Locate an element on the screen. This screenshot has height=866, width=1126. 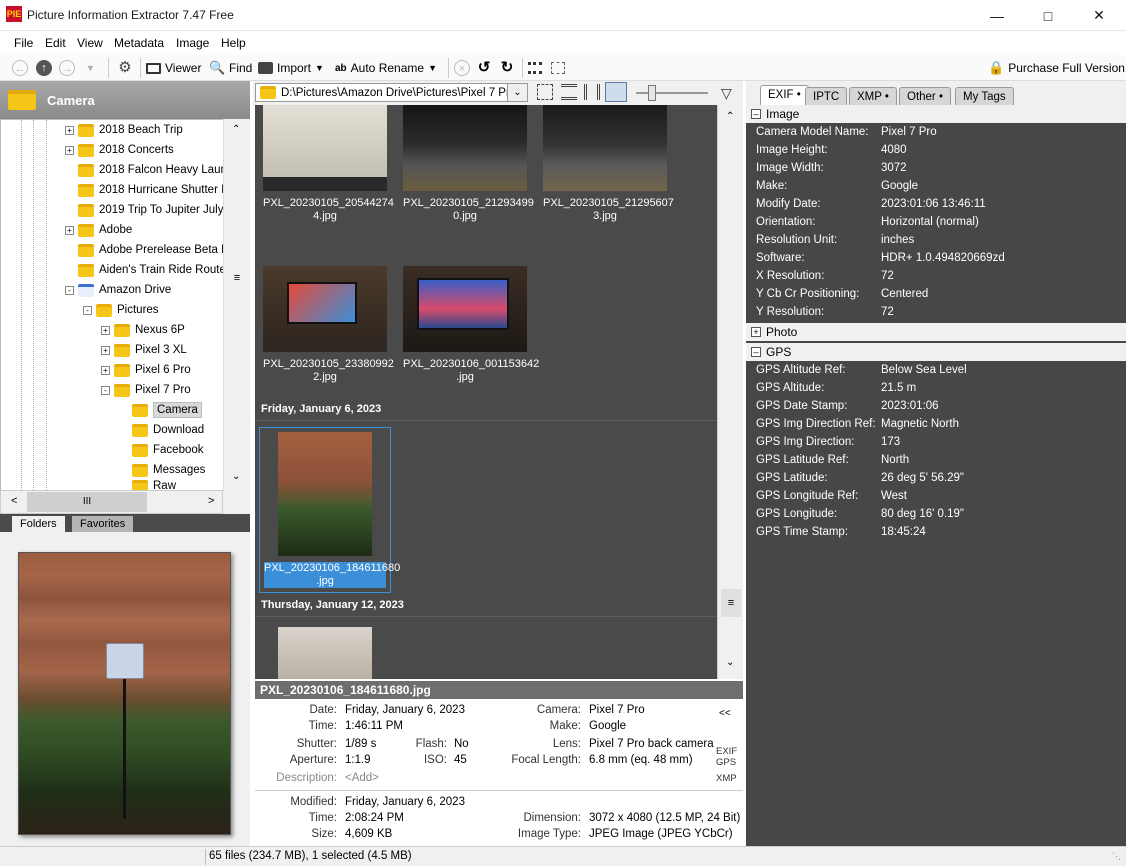
metadata-value: Magnetic North is located at coordinates (920, 424).